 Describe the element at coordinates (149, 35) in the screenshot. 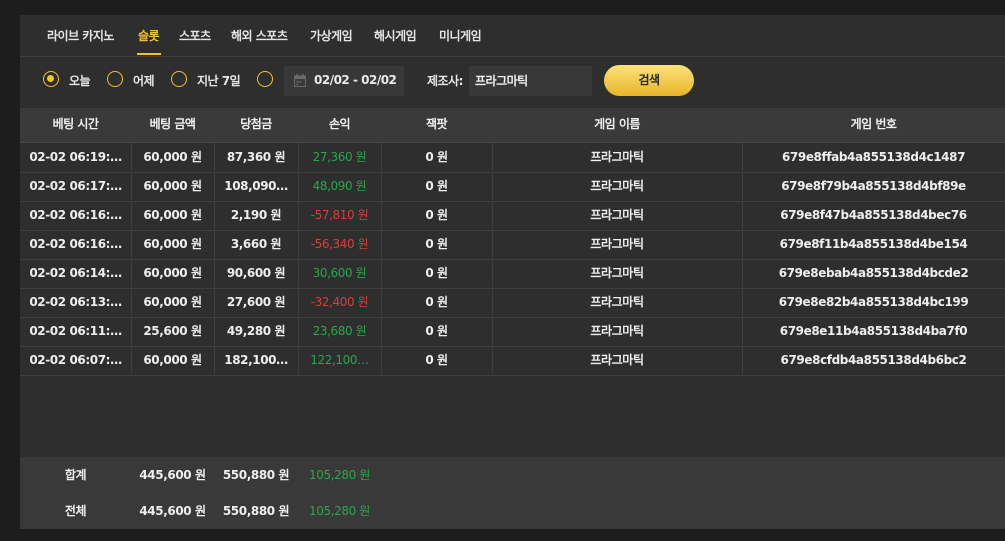

I see `tab-slot: 슬롯` at that location.